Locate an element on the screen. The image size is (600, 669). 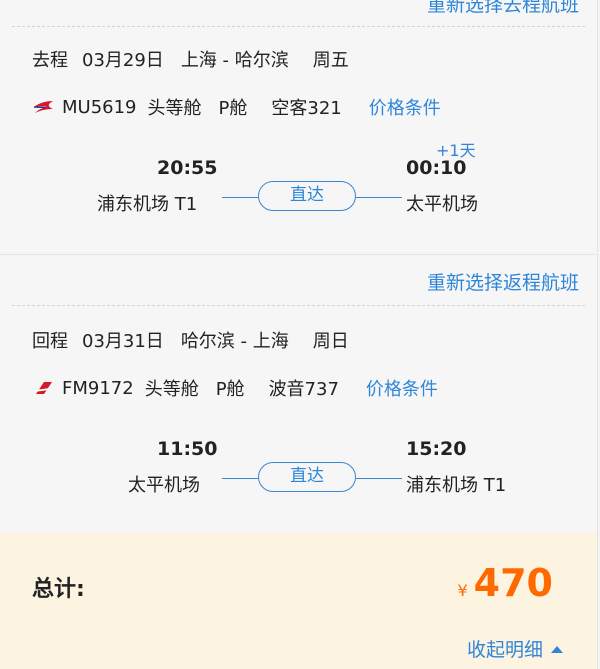
outbound-flight-info: MU5619 头等舱 P舱 空客321 价格条件 is located at coordinates (236, 107).